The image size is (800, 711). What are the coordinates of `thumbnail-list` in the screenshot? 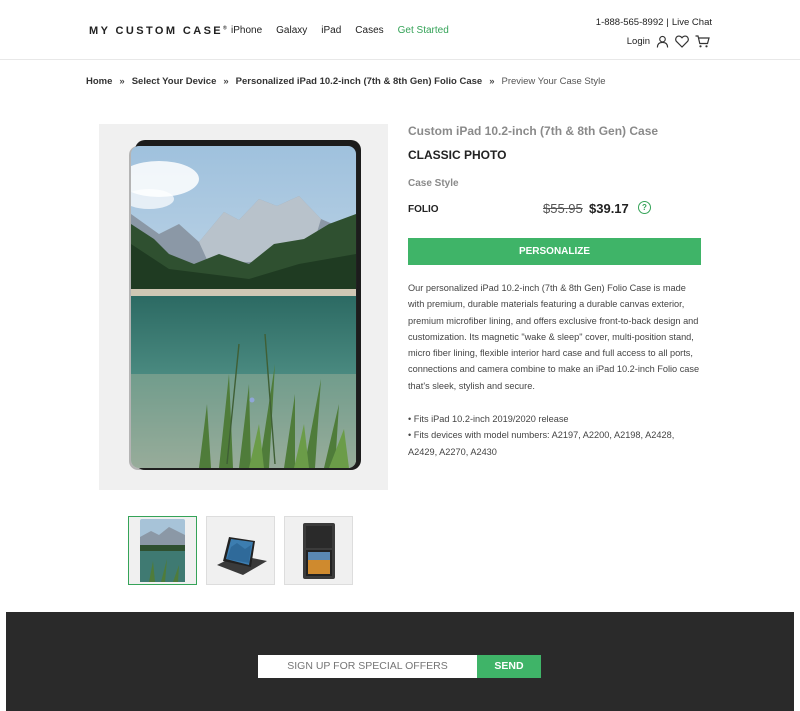 It's located at (240, 550).